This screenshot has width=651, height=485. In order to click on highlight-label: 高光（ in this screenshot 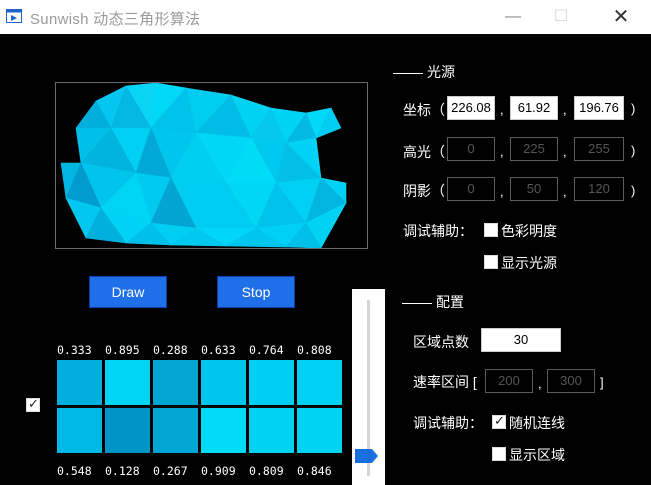, I will do `click(424, 152)`.